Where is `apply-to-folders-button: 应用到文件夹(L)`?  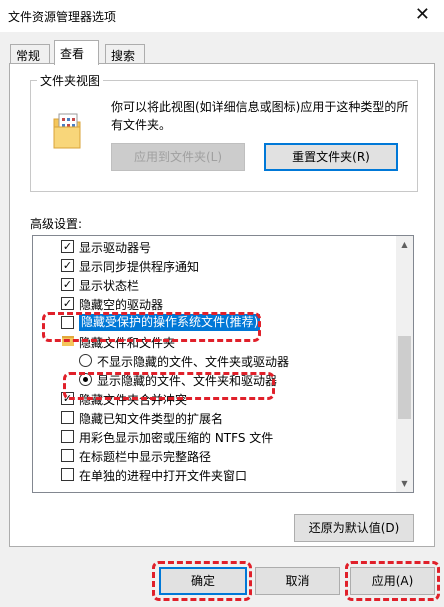 apply-to-folders-button: 应用到文件夹(L) is located at coordinates (178, 157).